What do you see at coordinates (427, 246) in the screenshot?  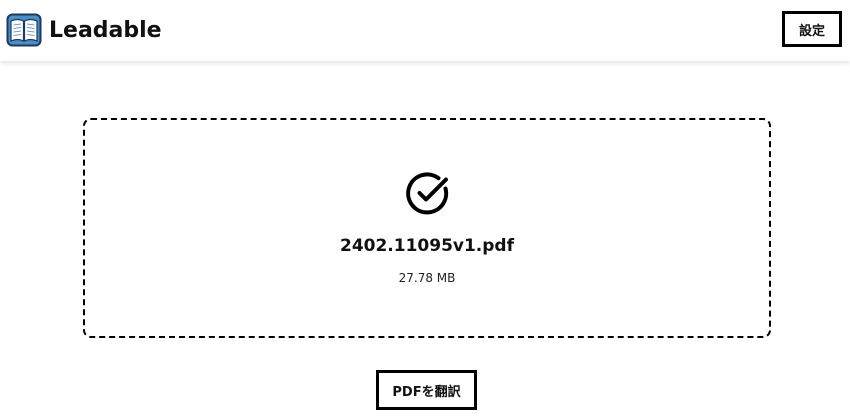 I see `file-name: 2402.11095v1.pdf` at bounding box center [427, 246].